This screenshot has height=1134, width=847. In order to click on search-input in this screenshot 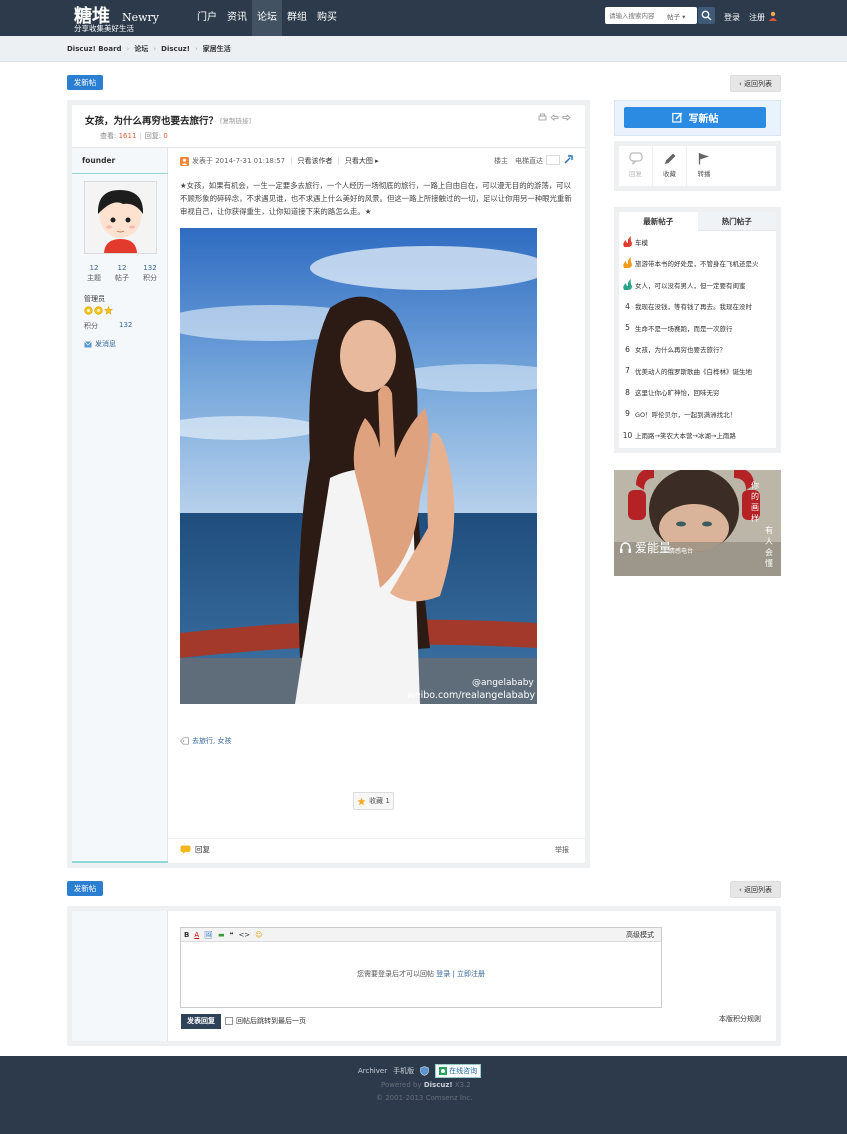, I will do `click(636, 15)`.